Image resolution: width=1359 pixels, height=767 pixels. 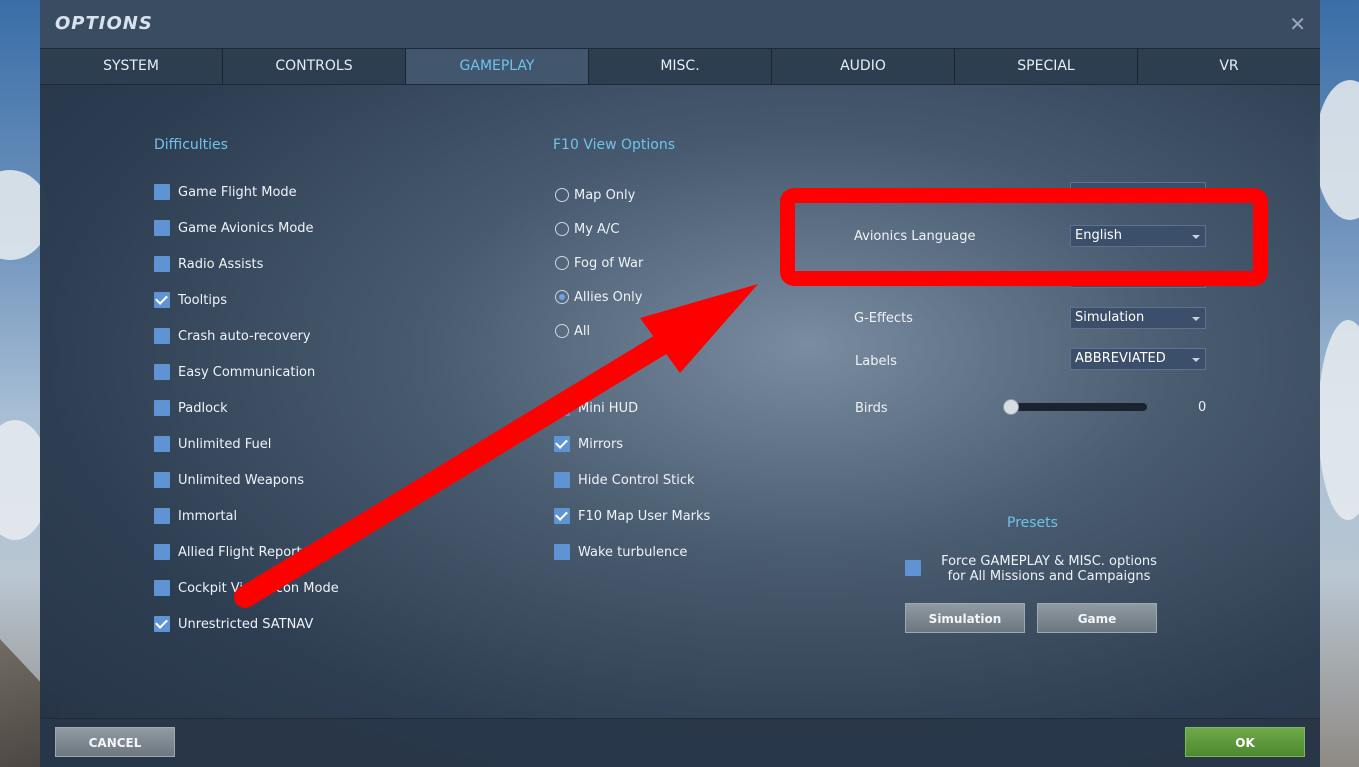 What do you see at coordinates (582, 331) in the screenshot?
I see `radio-label: All` at bounding box center [582, 331].